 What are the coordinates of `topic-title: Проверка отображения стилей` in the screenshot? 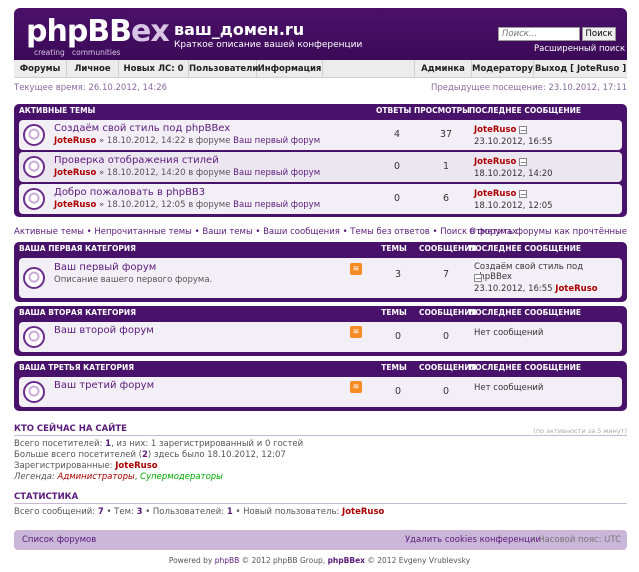 It's located at (136, 160).